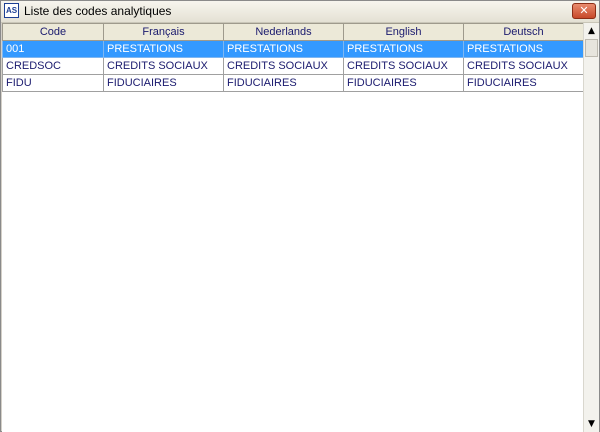 Image resolution: width=600 pixels, height=432 pixels. What do you see at coordinates (163, 49) in the screenshot?
I see `cell-francais: PRESTATIONS` at bounding box center [163, 49].